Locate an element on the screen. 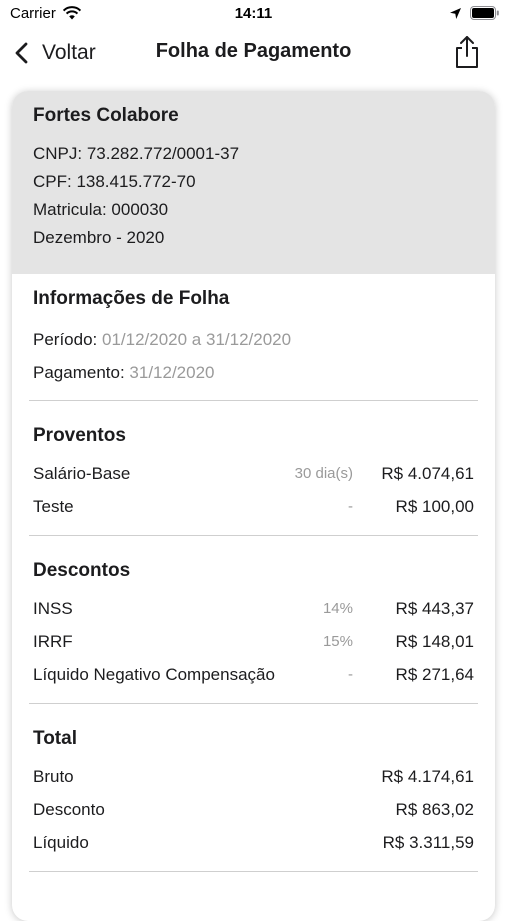 The image size is (507, 921). row-reference: 30 dia(s) is located at coordinates (323, 473).